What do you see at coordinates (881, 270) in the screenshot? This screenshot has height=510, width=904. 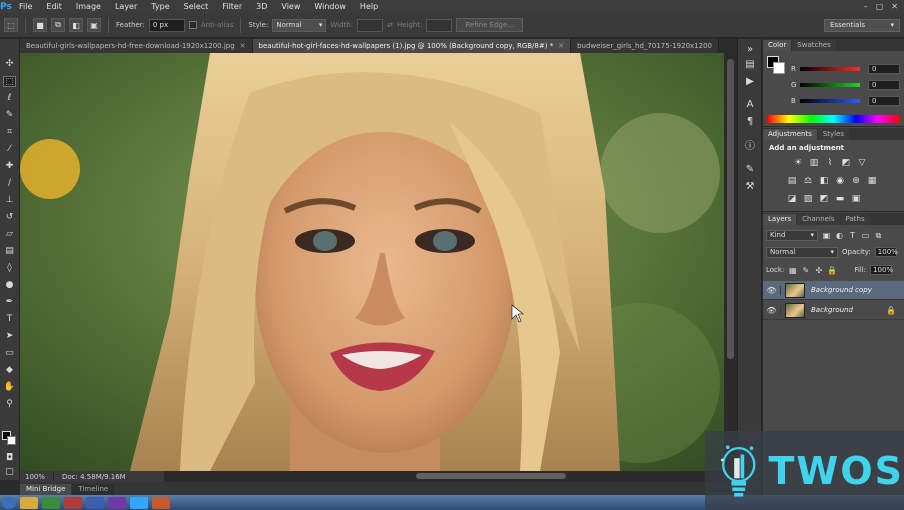 I see `fill-input: 100%` at bounding box center [881, 270].